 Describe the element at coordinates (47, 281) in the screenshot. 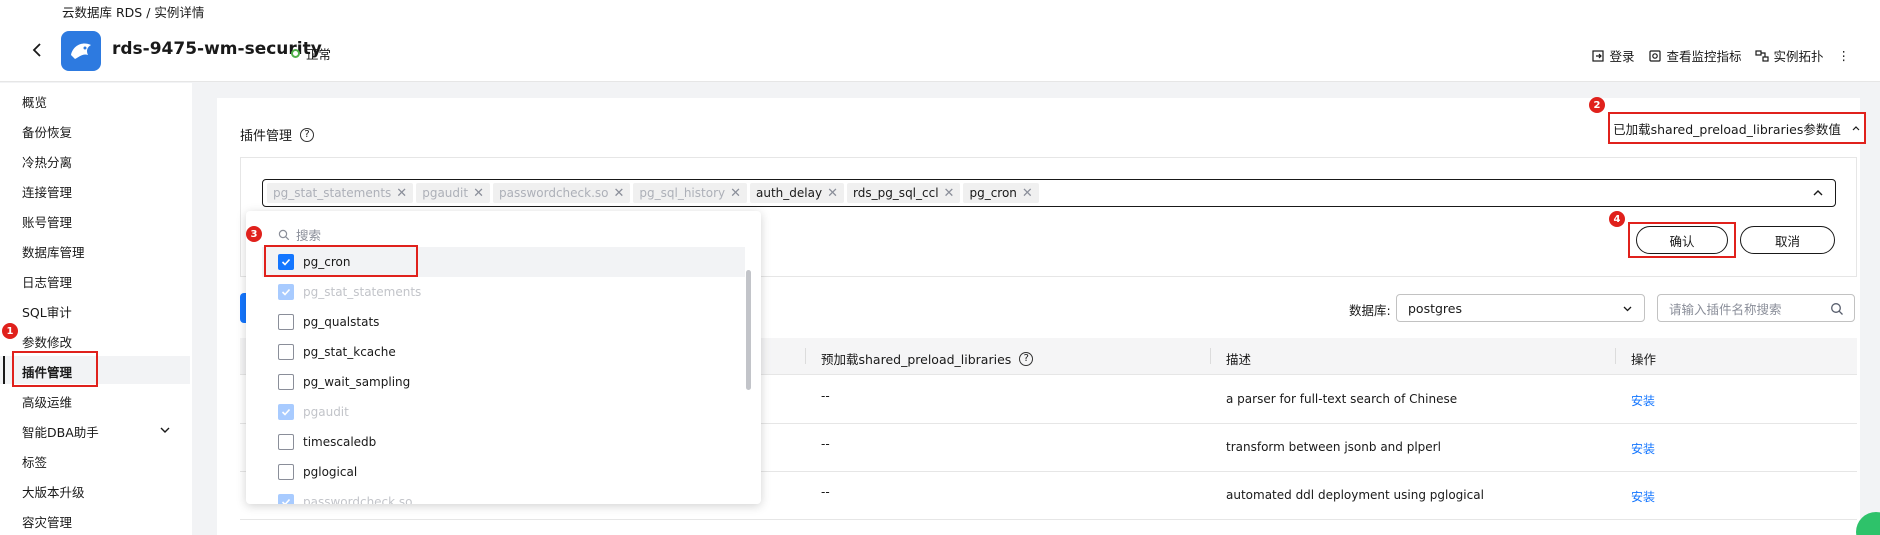

I see `sidebar-item-logs: 日志管理` at that location.